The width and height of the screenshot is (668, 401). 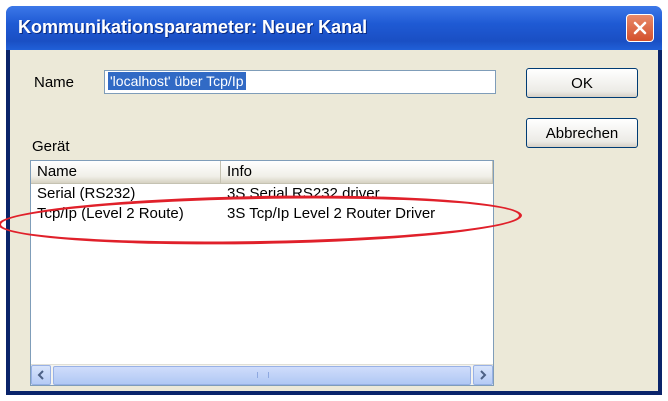 I want to click on title-bar: Kommunikationsparameter: Neuer Kanal, so click(x=334, y=28).